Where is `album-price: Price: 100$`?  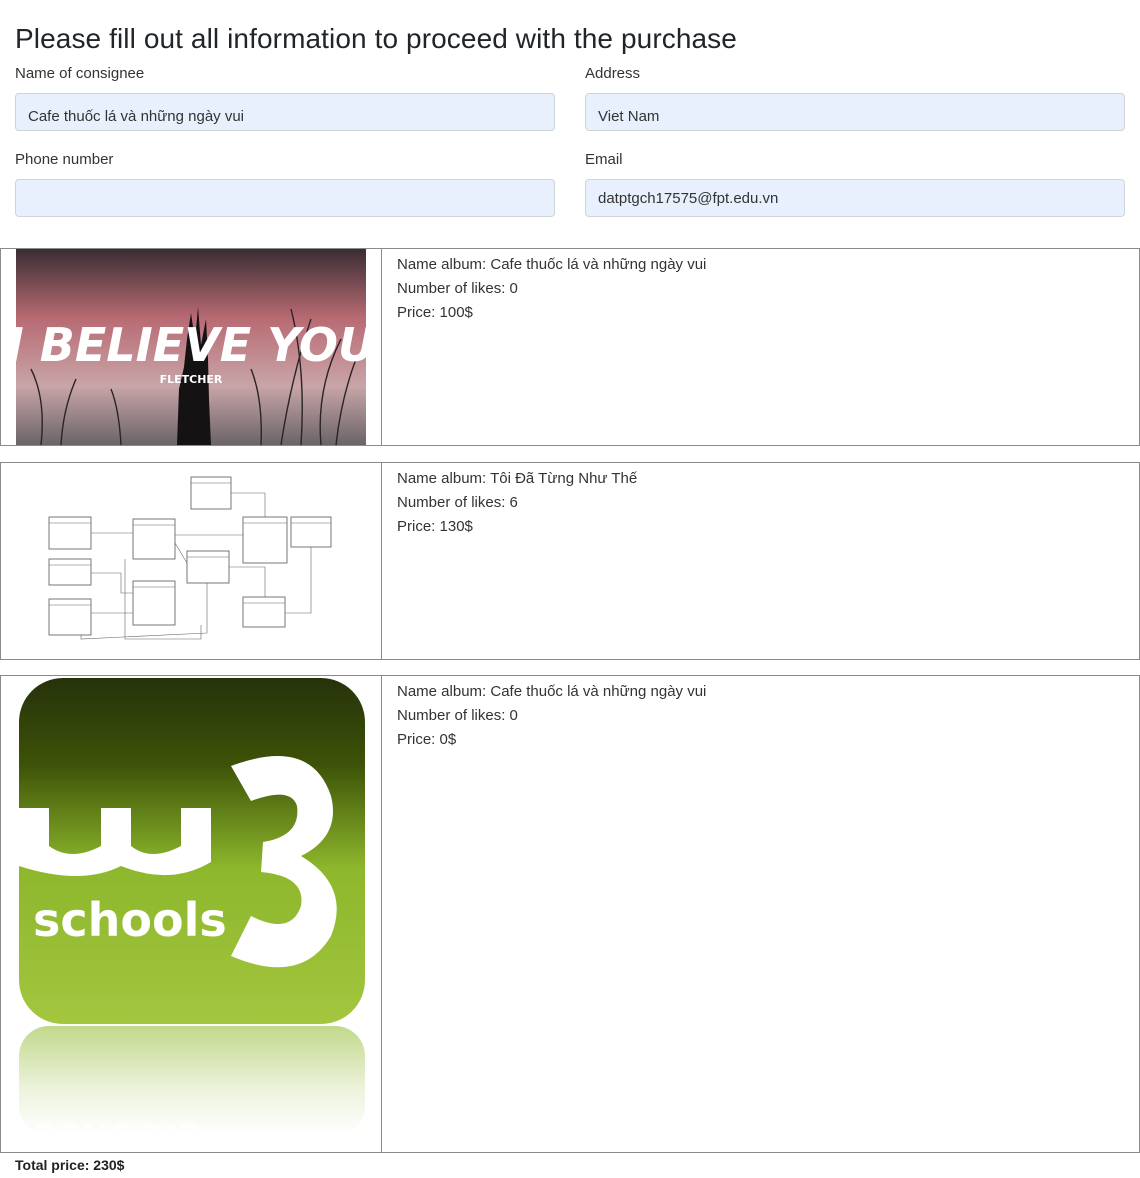 album-price: Price: 100$ is located at coordinates (435, 312).